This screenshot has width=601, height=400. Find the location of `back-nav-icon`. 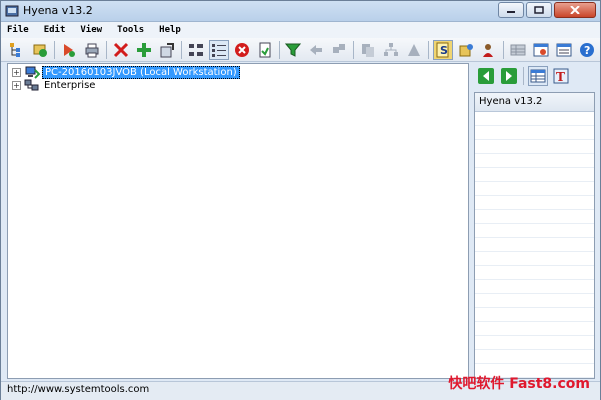

back-nav-icon is located at coordinates (316, 49).